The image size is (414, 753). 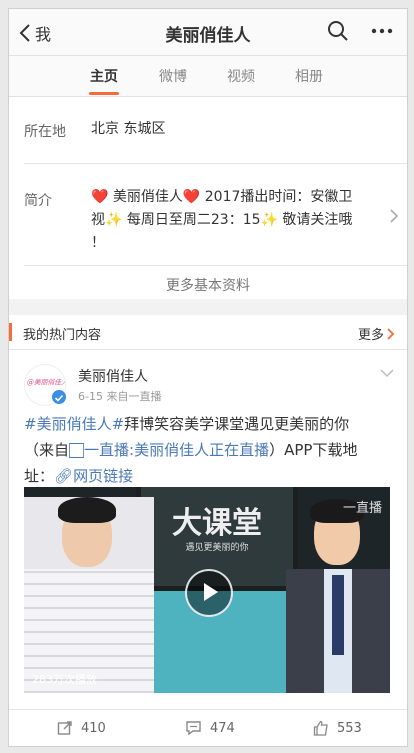 I want to click on chevron-down-icon, so click(x=387, y=373).